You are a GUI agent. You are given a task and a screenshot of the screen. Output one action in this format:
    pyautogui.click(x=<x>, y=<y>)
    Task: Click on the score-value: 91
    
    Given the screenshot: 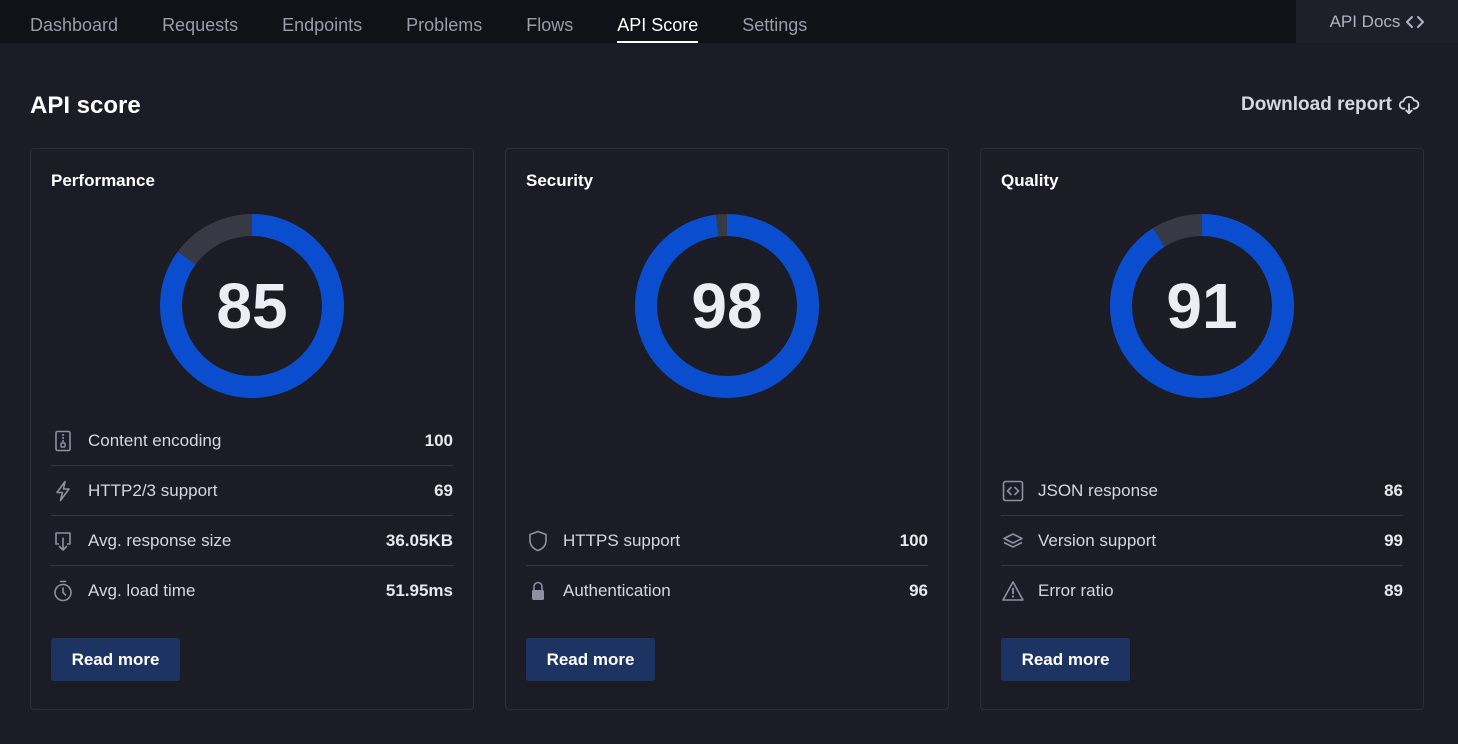 What is the action you would take?
    pyautogui.click(x=1202, y=306)
    